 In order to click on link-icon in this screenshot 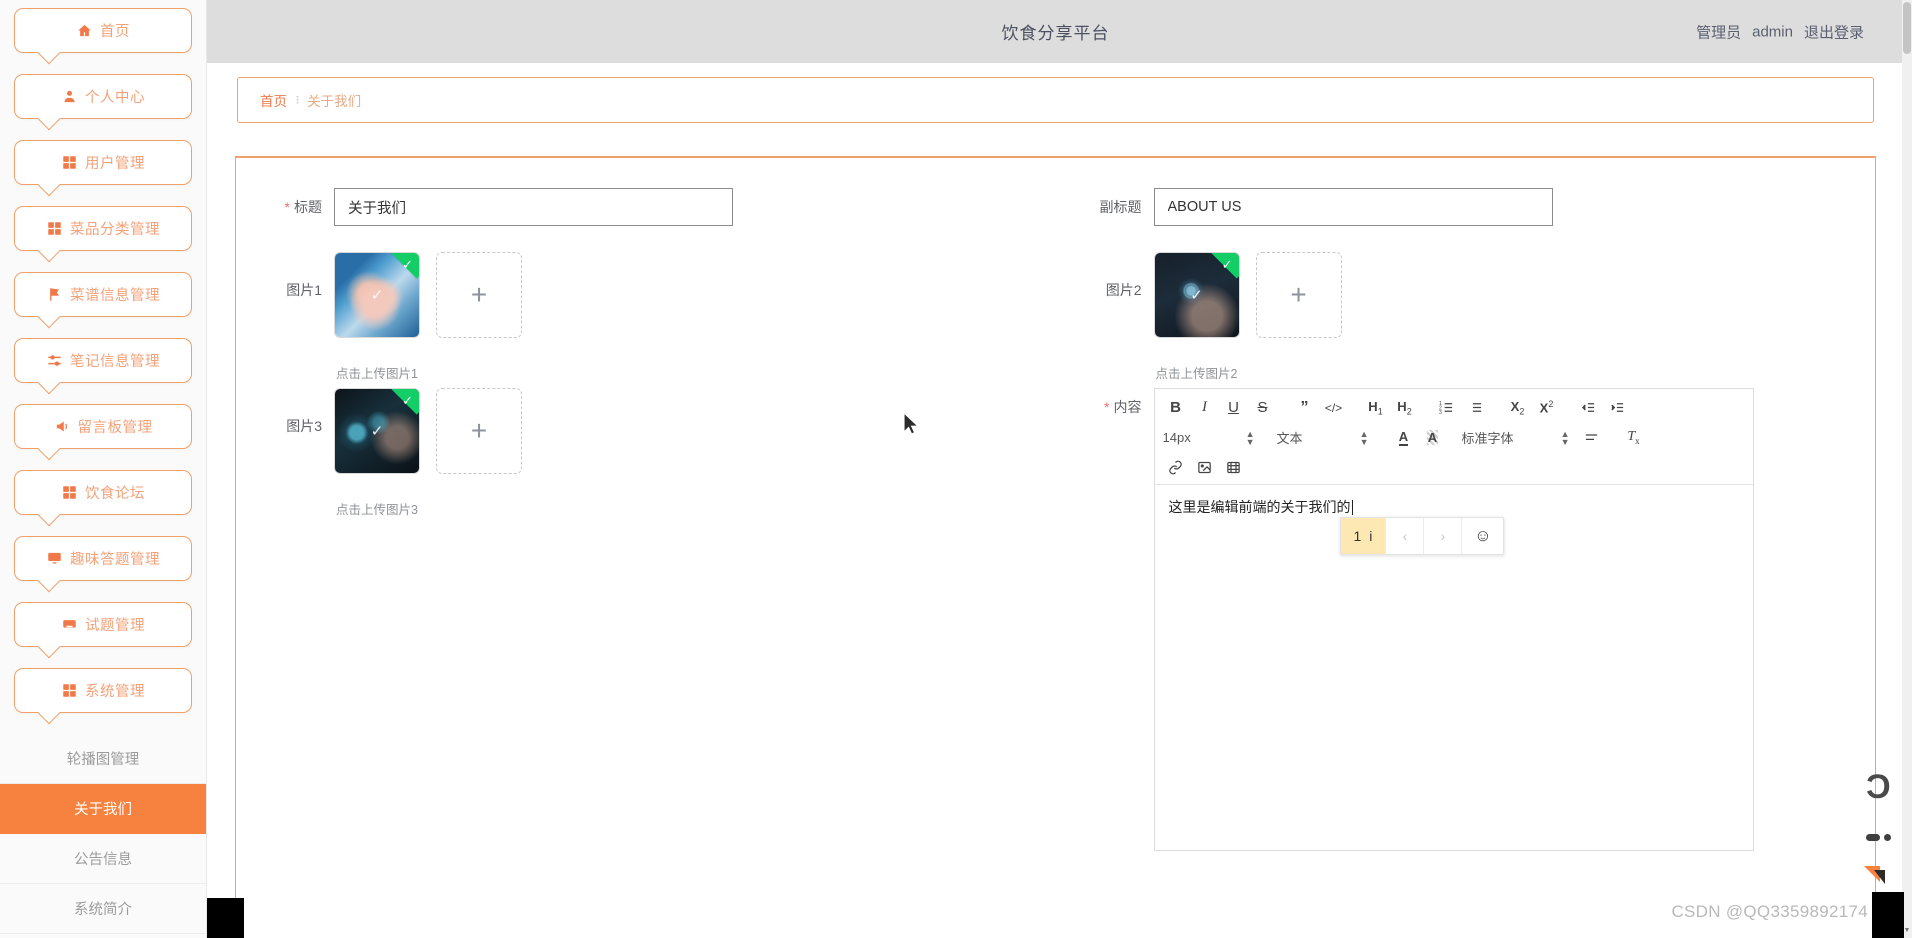, I will do `click(1176, 467)`.